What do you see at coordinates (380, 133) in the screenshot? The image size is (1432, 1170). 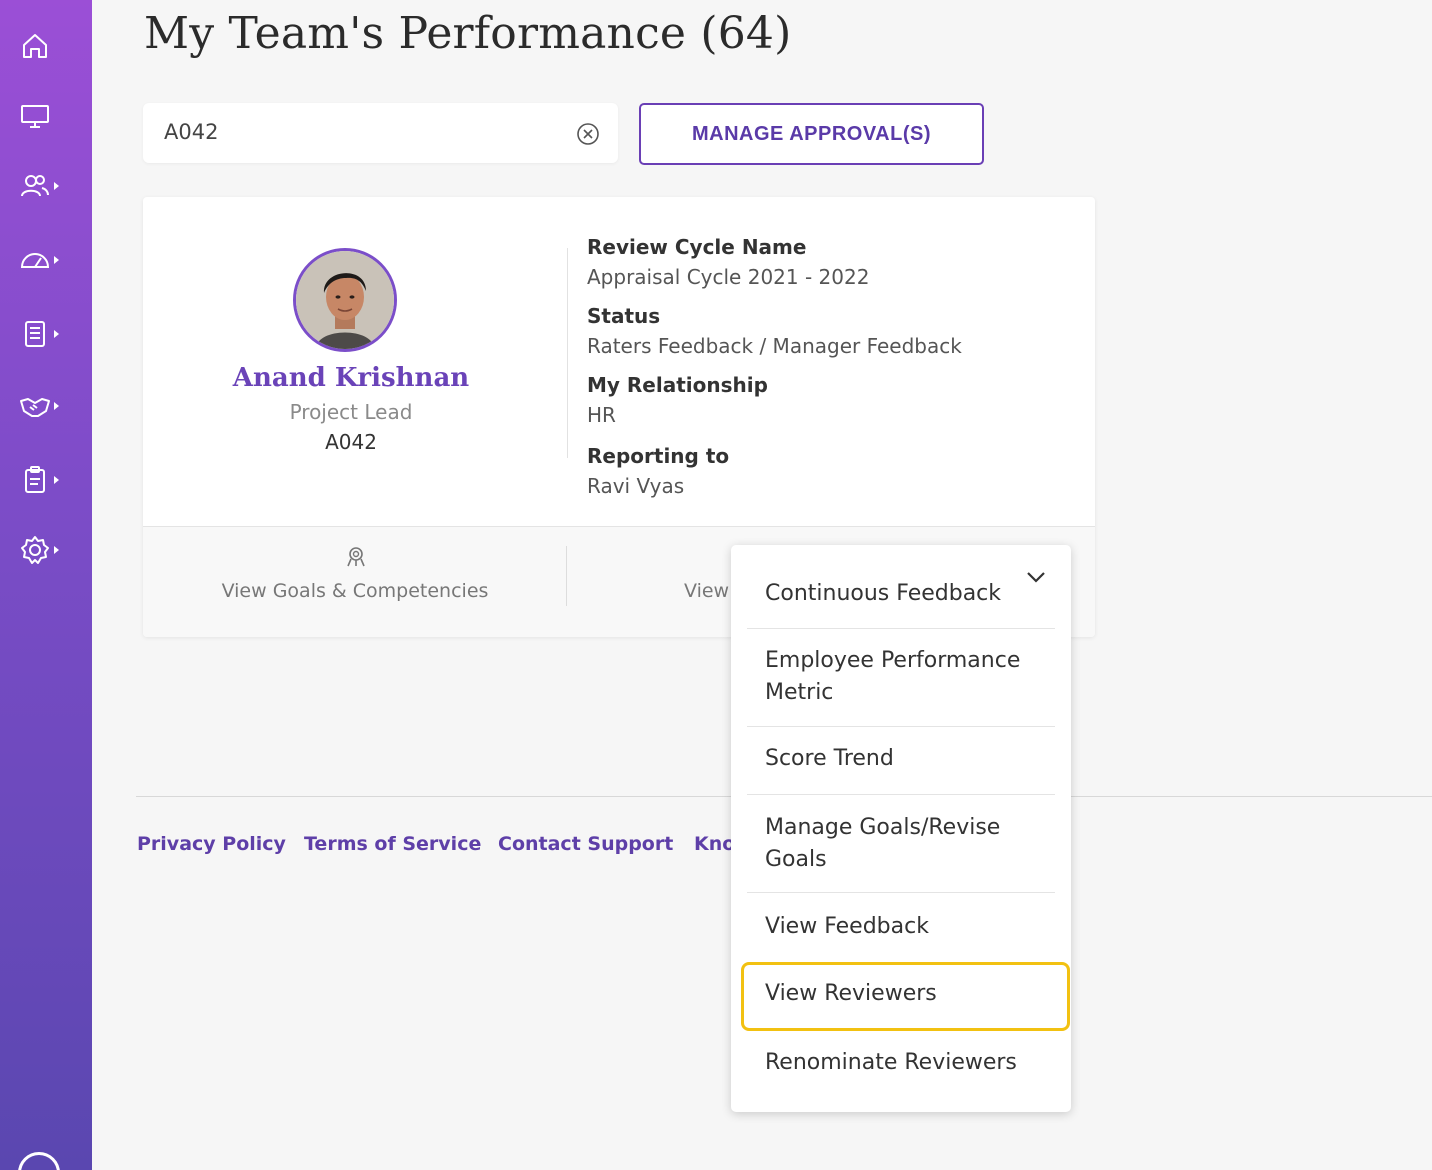 I see `search-input: A042` at bounding box center [380, 133].